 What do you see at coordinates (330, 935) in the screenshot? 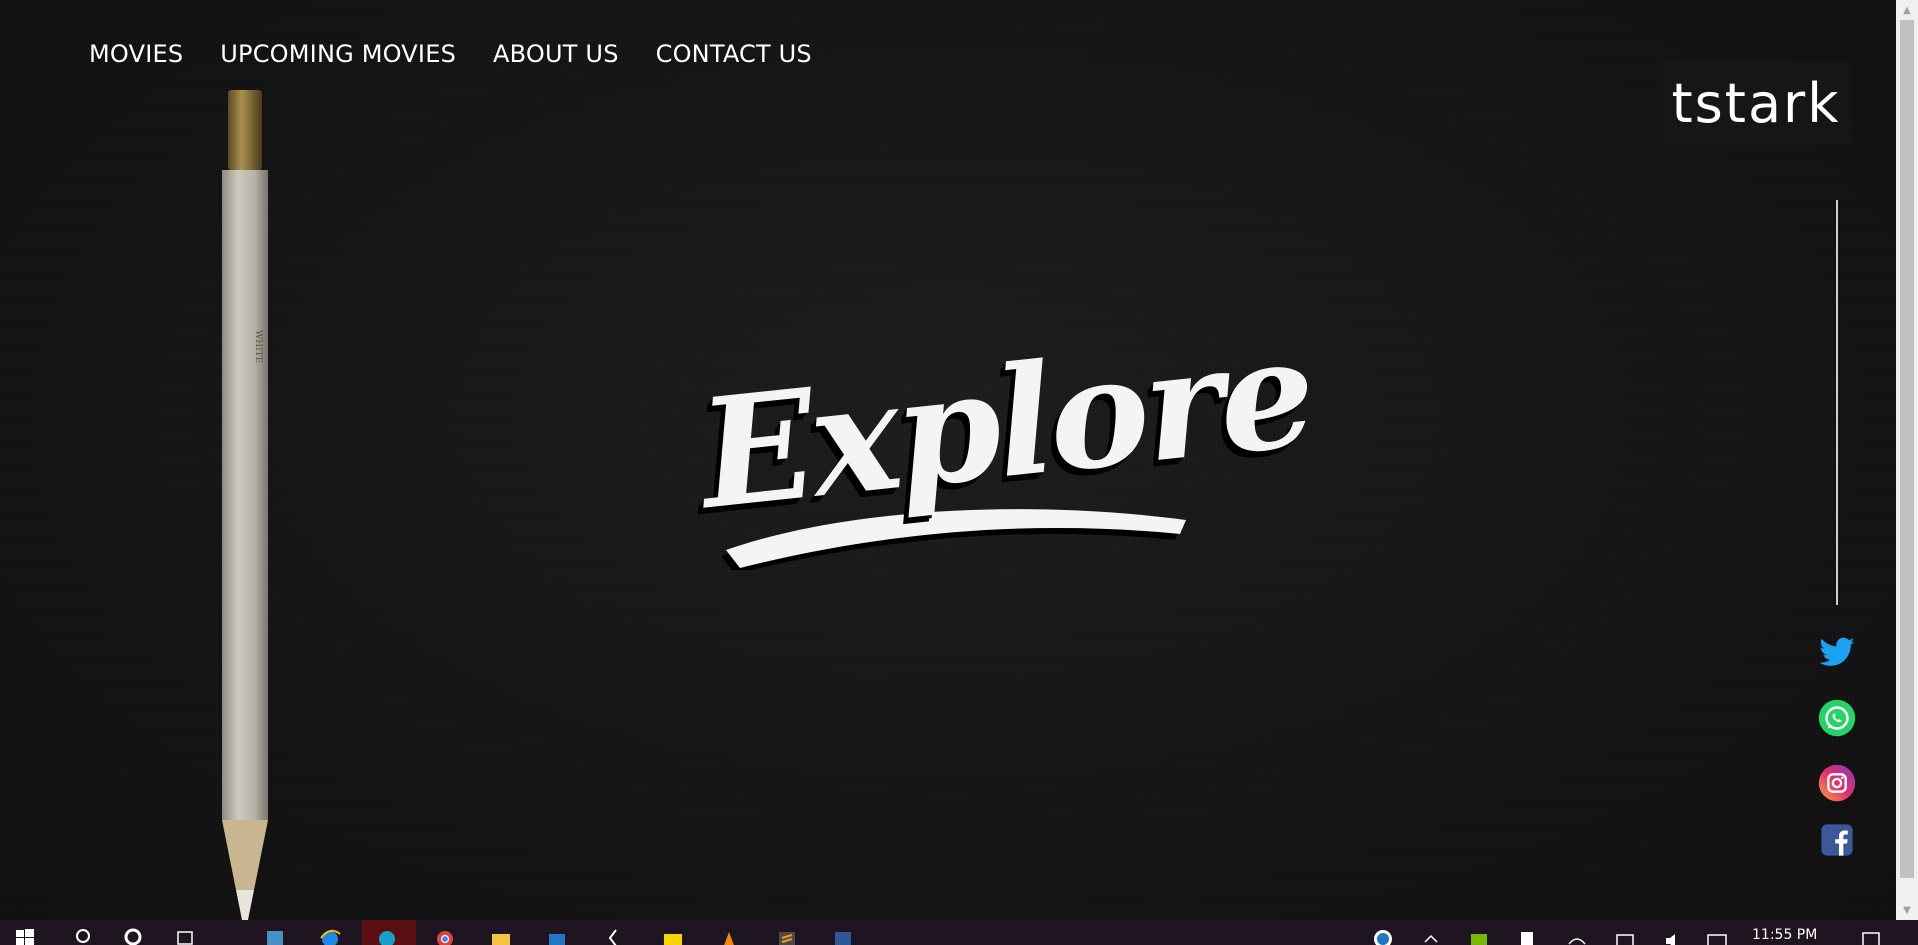
I see `internet-explorer-icon` at bounding box center [330, 935].